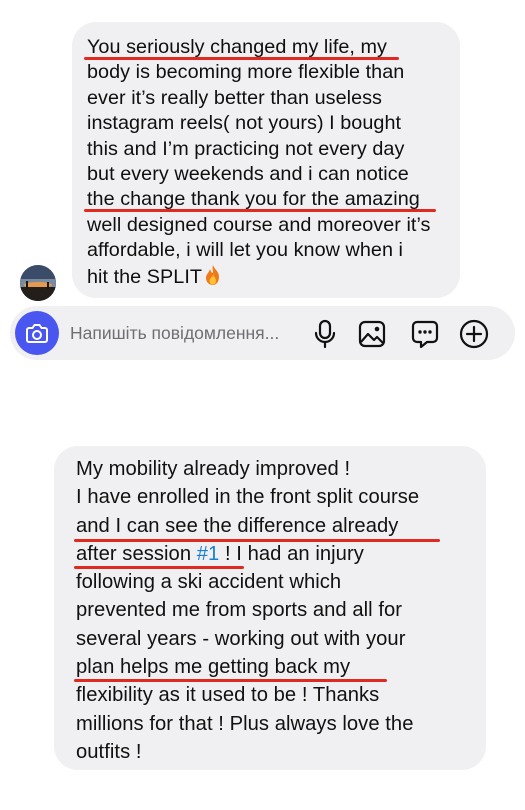 This screenshot has height=810, width=525. Describe the element at coordinates (145, 276) in the screenshot. I see `message-text: hit the SPLIT` at that location.